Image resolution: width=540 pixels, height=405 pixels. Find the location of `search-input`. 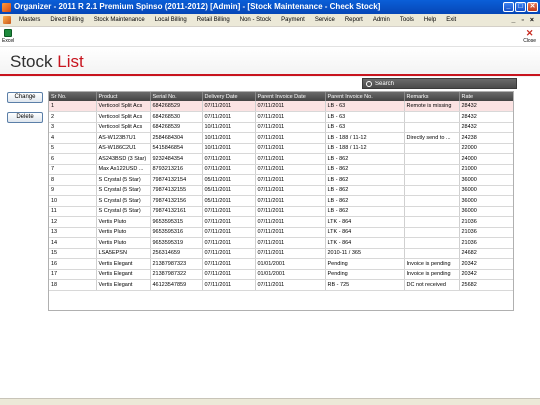

search-input is located at coordinates (445, 83).